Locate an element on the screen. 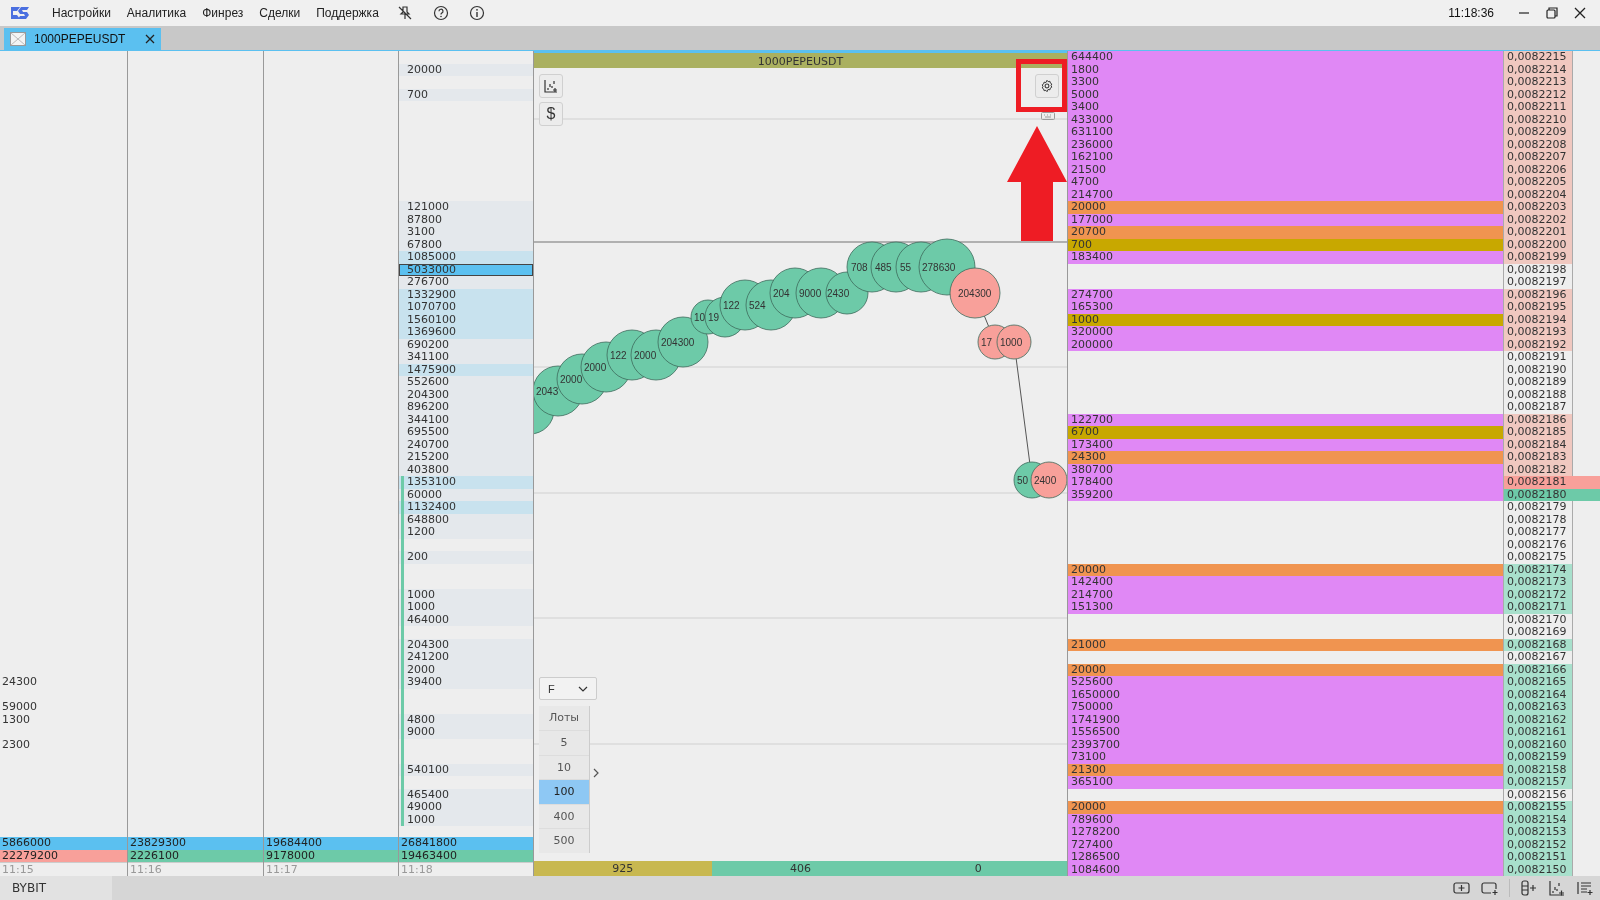 This screenshot has width=1600, height=900. price-cell: 0,0082191 is located at coordinates (1538, 357).